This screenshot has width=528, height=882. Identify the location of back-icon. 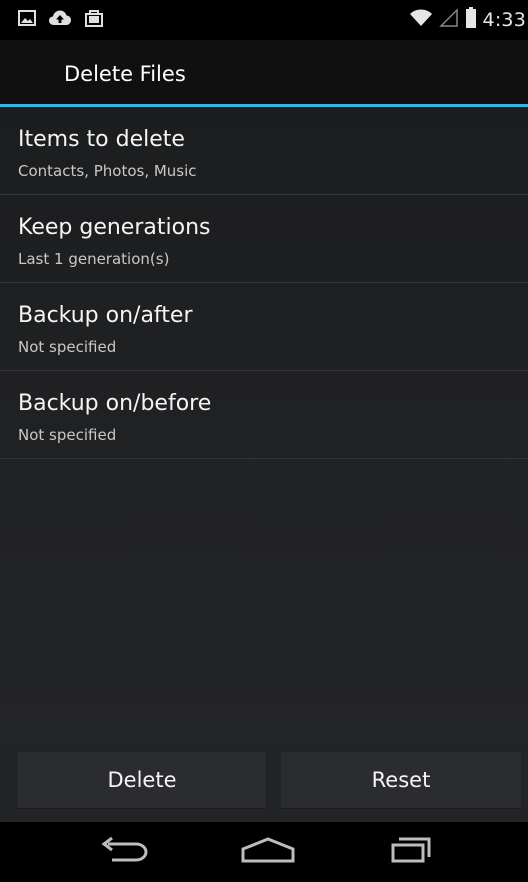
(124, 852).